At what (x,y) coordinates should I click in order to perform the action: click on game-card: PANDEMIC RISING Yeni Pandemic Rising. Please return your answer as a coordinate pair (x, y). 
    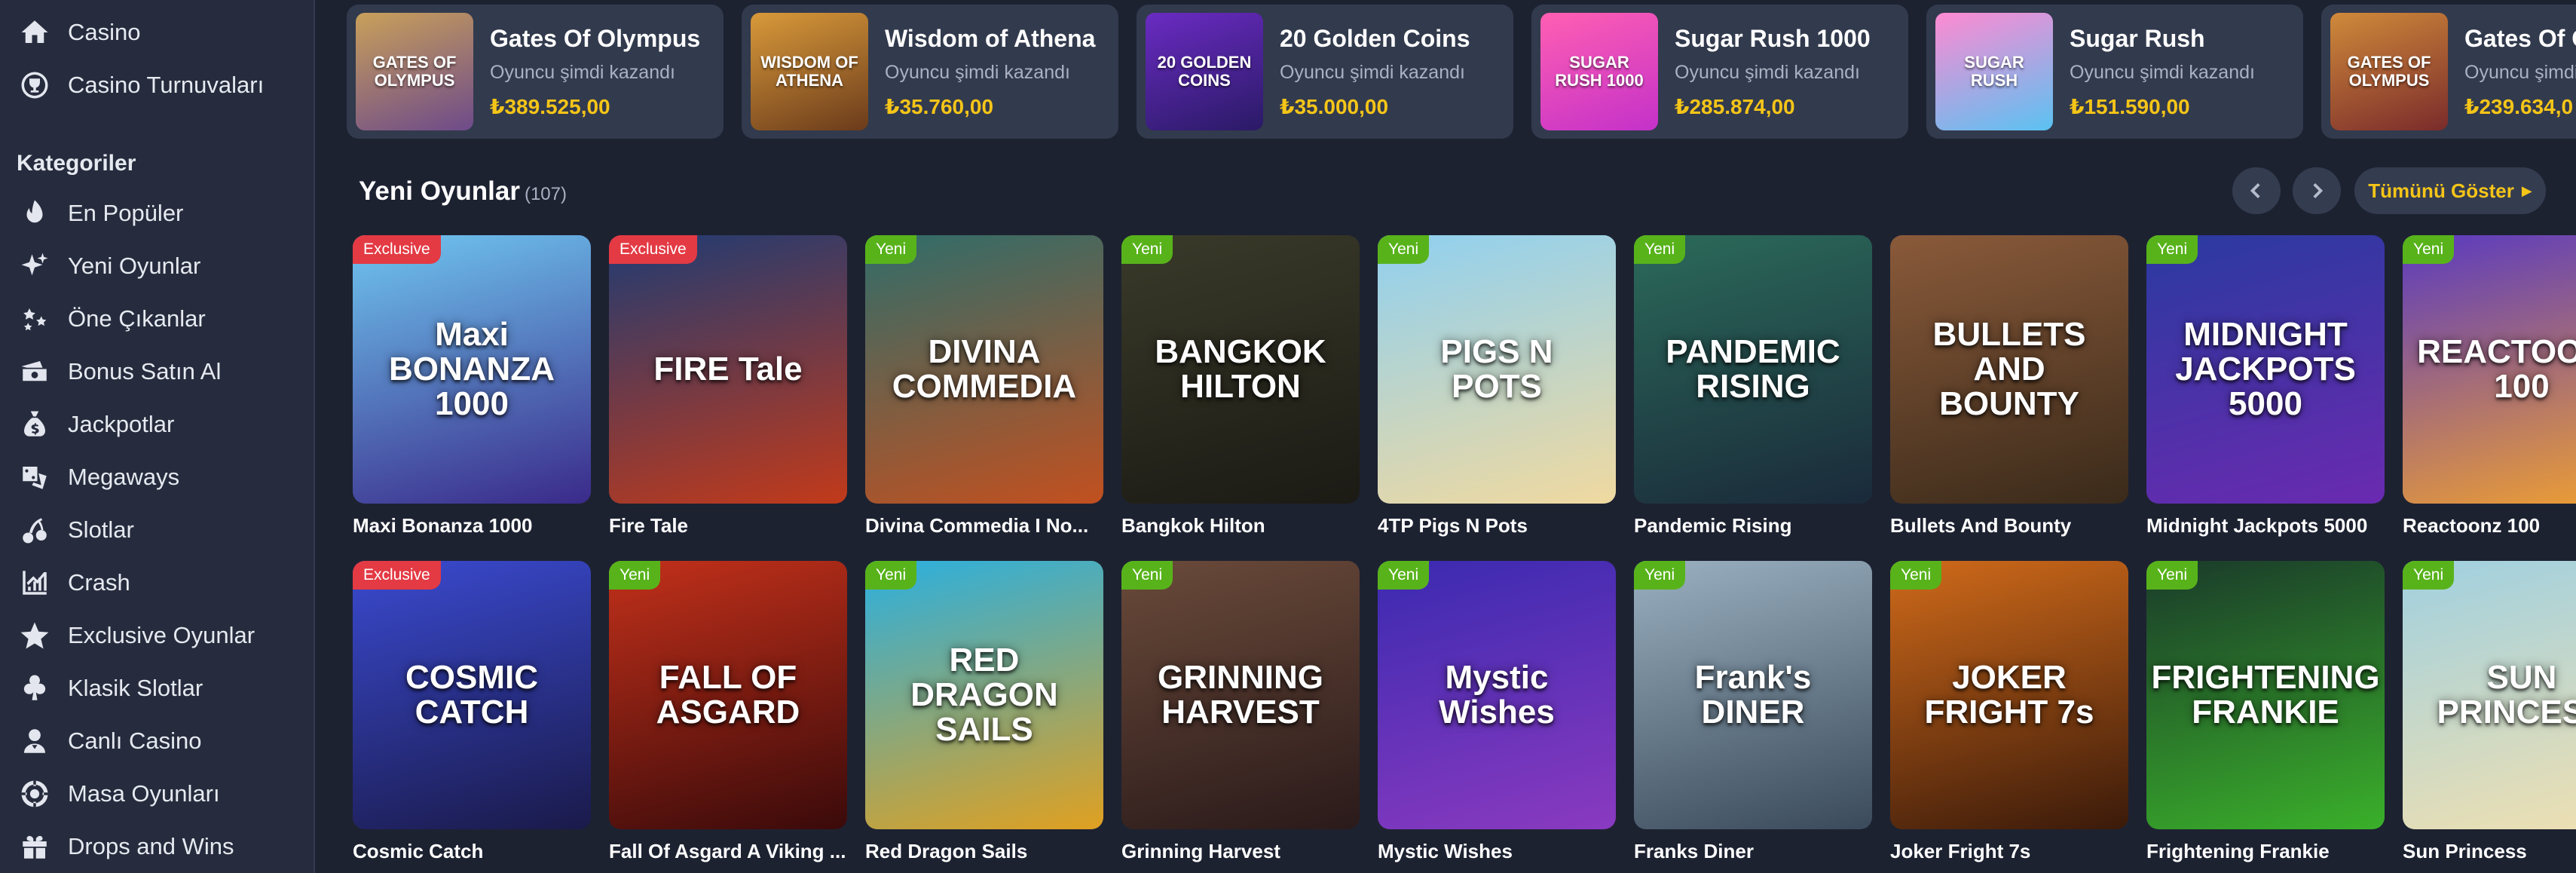
    Looking at the image, I should click on (1753, 386).